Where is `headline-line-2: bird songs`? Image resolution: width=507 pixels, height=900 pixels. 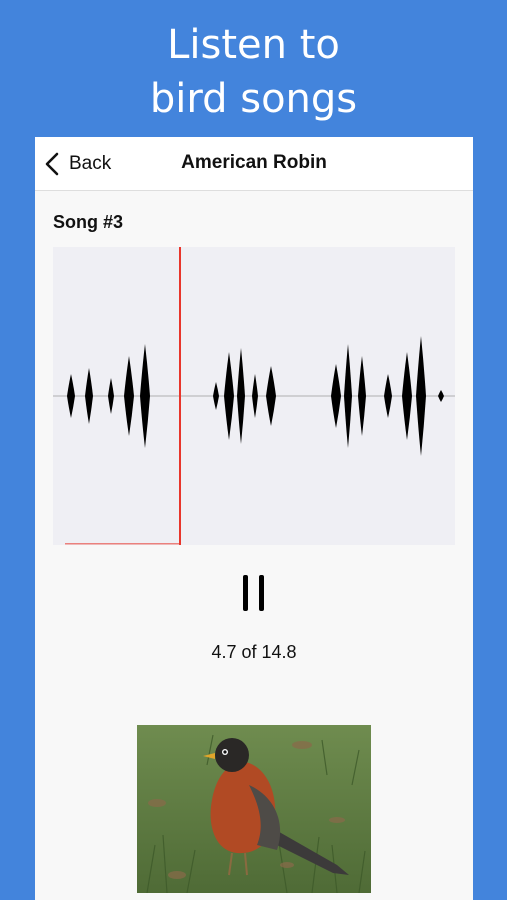
headline-line-2: bird songs is located at coordinates (253, 99).